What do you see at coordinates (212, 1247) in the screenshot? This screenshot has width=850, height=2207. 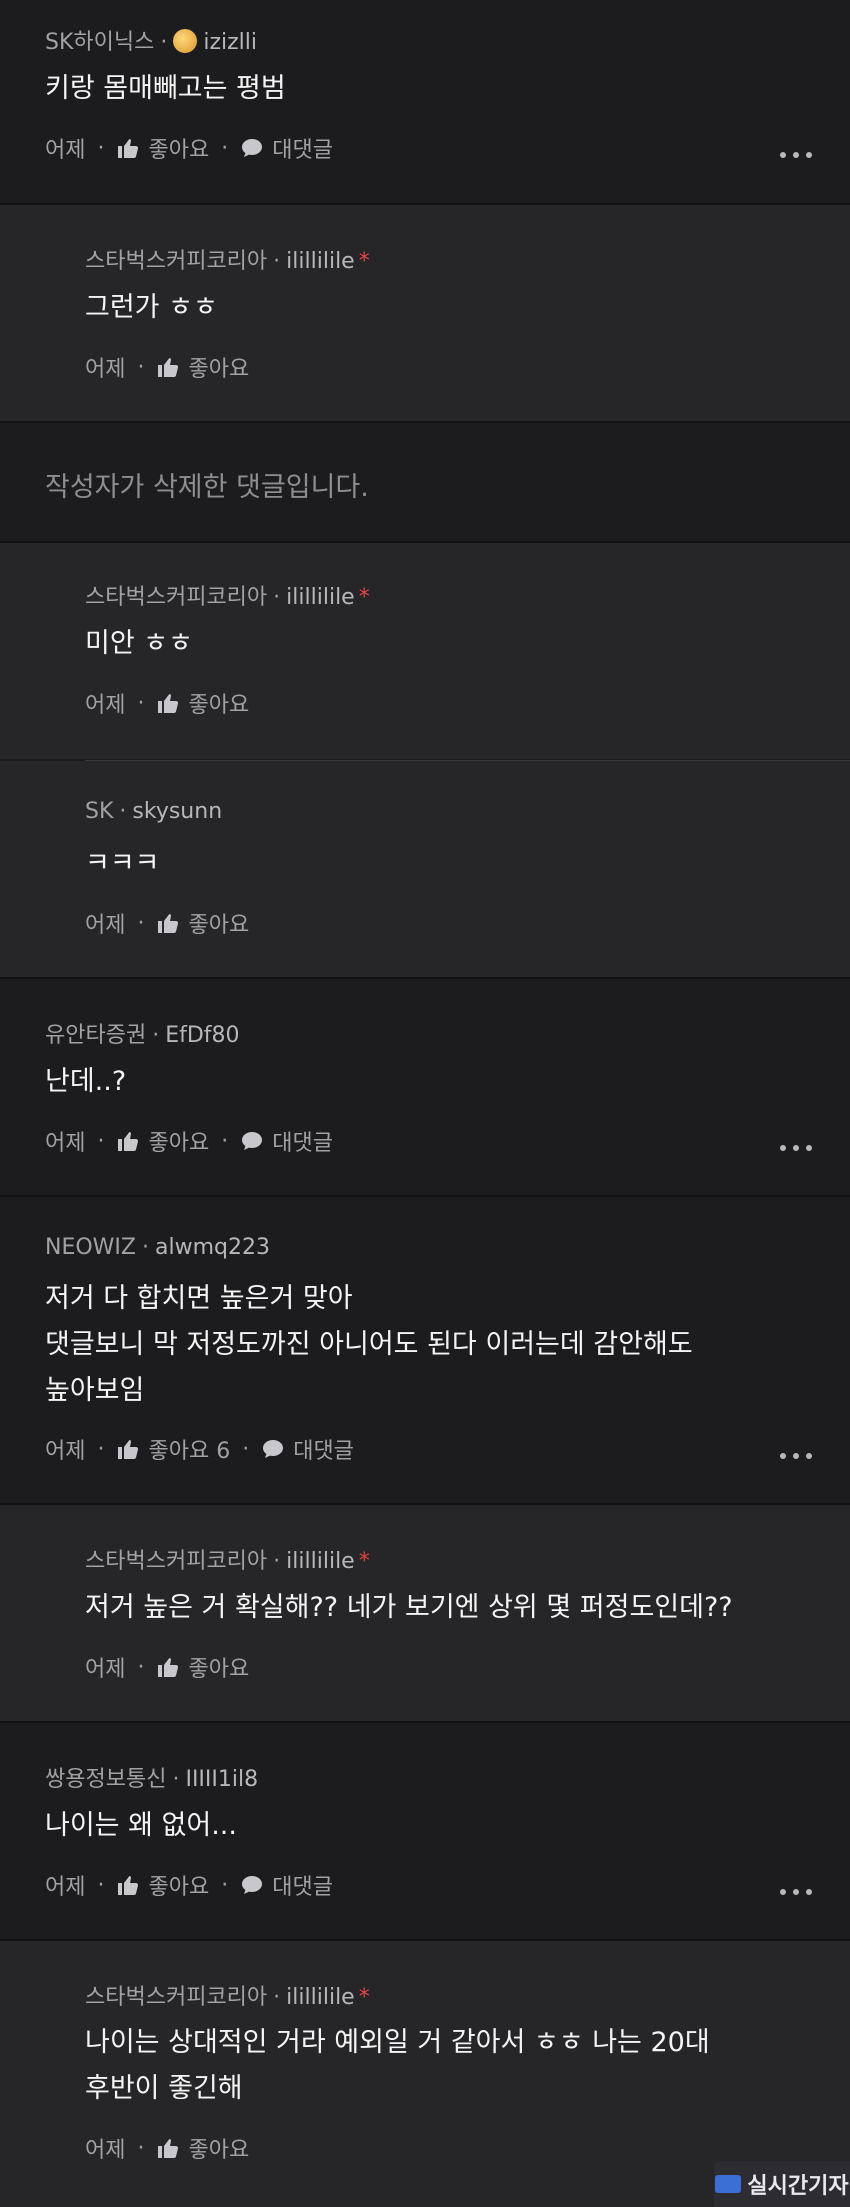 I see `username: alwmq223` at bounding box center [212, 1247].